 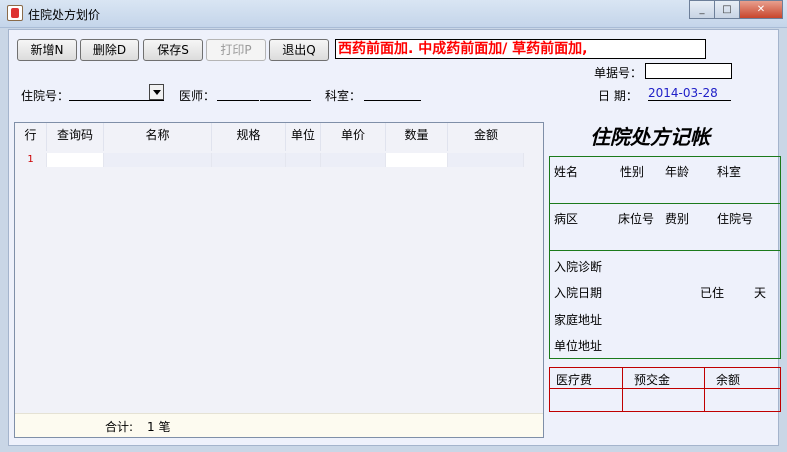 What do you see at coordinates (760, 293) in the screenshot?
I see `days-label: 天` at bounding box center [760, 293].